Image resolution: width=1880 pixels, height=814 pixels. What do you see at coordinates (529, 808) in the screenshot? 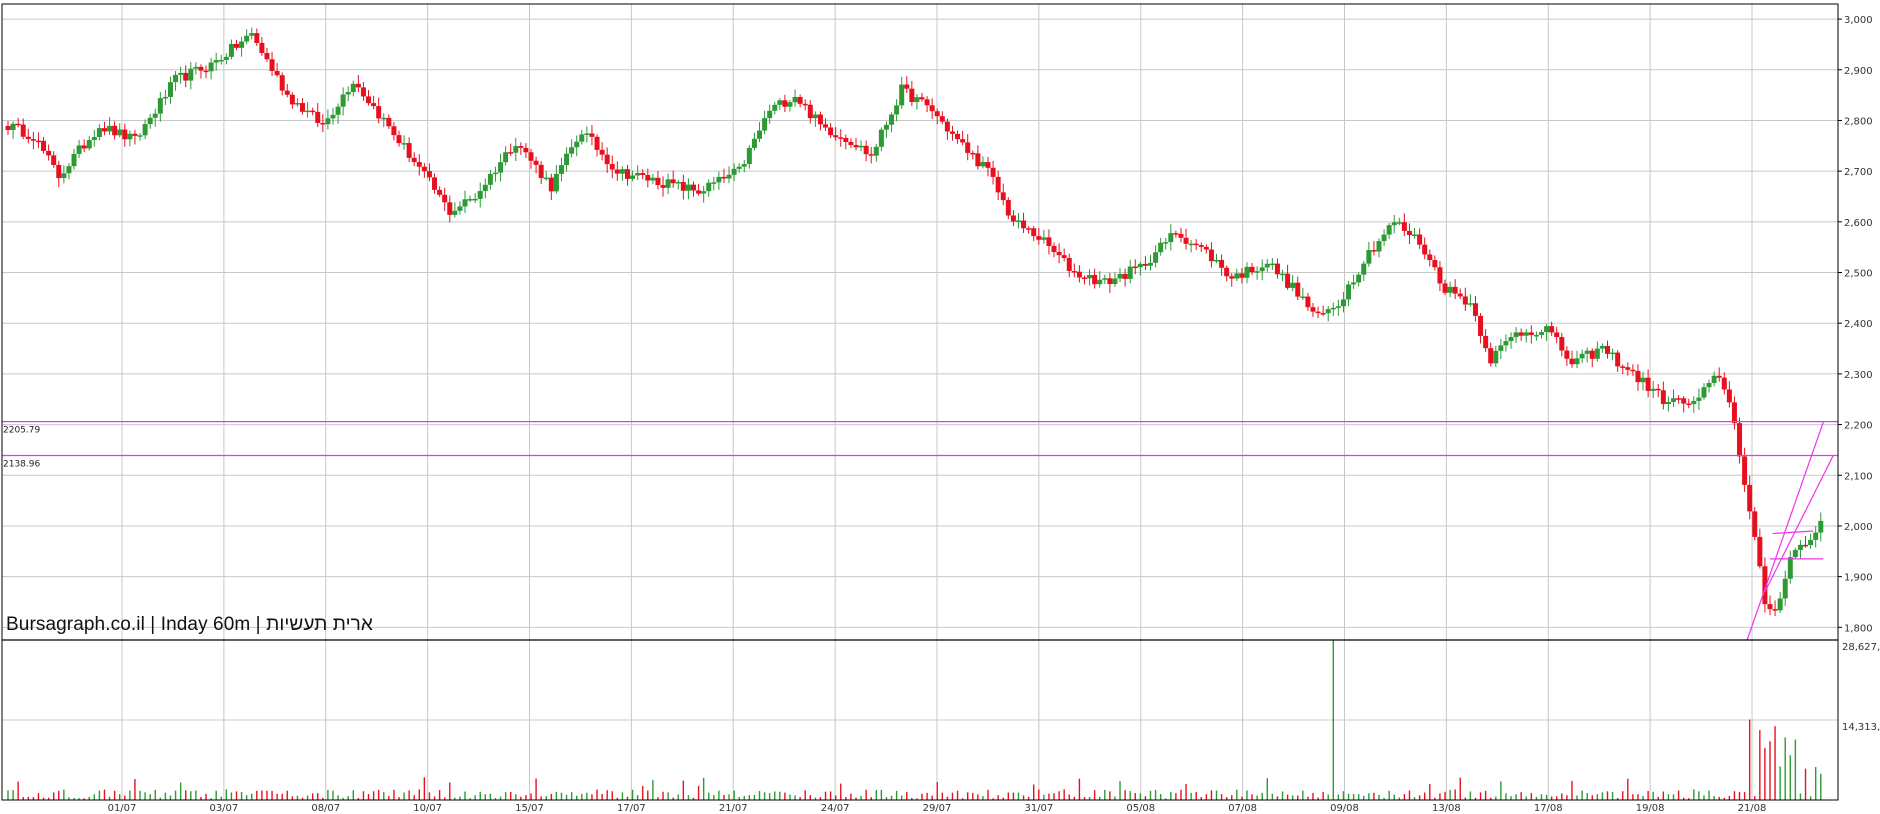
I see `date-tick-label: 15/07` at bounding box center [529, 808].